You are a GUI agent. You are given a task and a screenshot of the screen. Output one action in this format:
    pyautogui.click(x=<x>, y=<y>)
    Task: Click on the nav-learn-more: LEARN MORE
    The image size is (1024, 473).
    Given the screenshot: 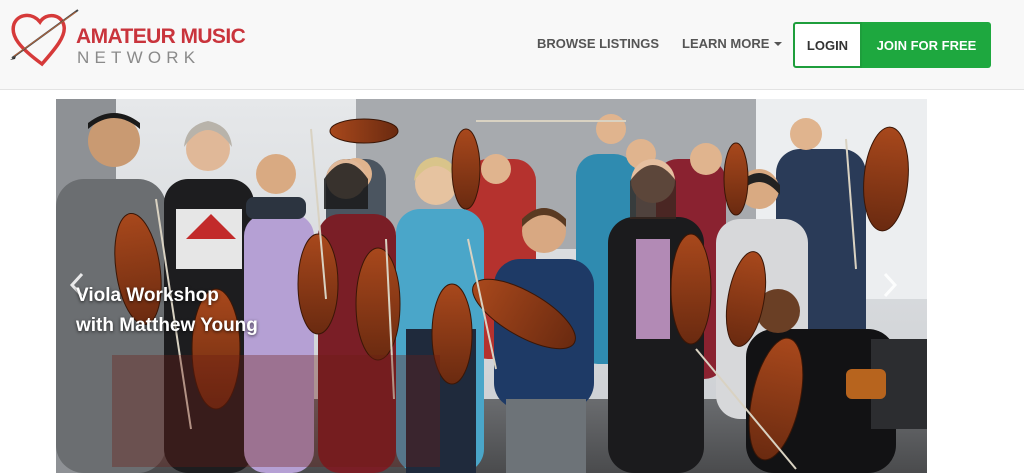 What is the action you would take?
    pyautogui.click(x=732, y=43)
    